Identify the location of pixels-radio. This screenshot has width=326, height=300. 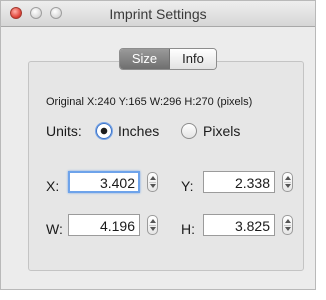
(189, 131).